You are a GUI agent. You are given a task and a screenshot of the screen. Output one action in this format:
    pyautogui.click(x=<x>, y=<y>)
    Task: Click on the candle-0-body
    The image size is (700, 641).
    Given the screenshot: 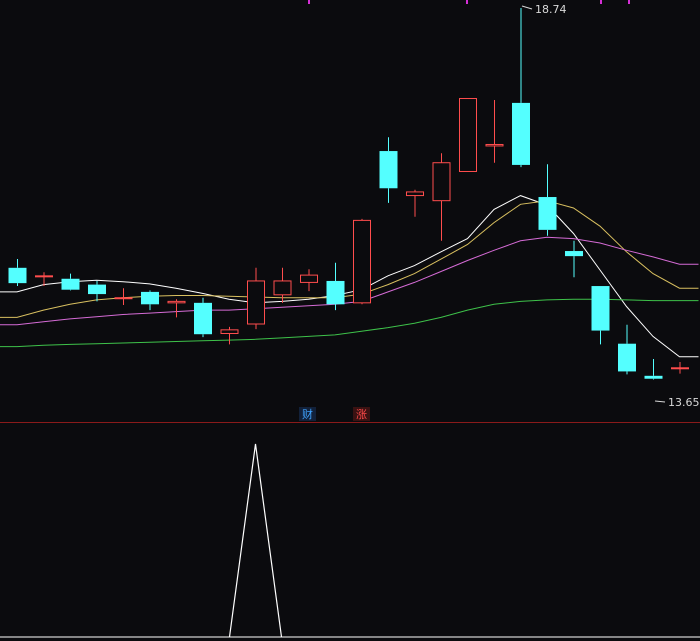 What is the action you would take?
    pyautogui.click(x=17, y=275)
    